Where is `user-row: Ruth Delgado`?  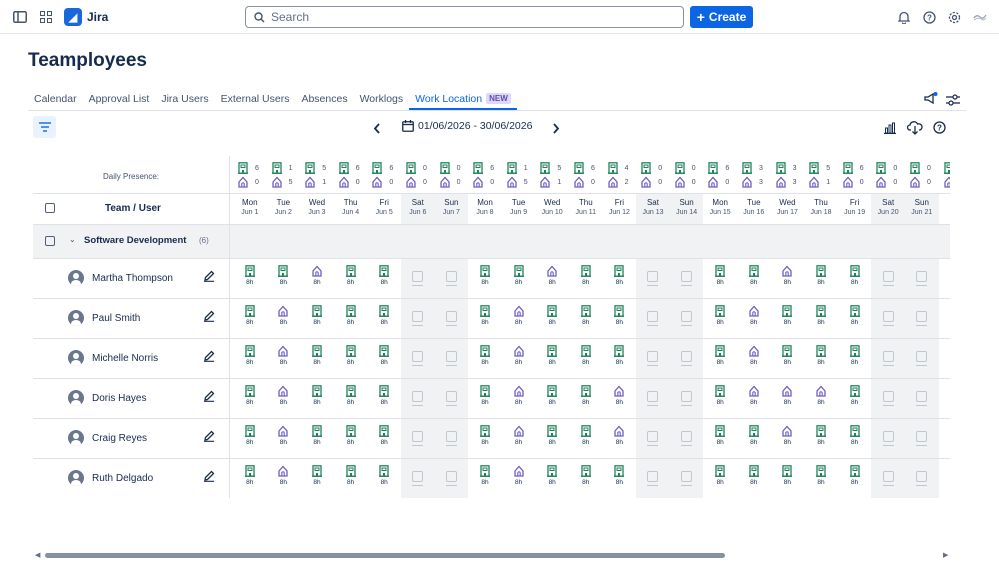
user-row: Ruth Delgado is located at coordinates (110, 478).